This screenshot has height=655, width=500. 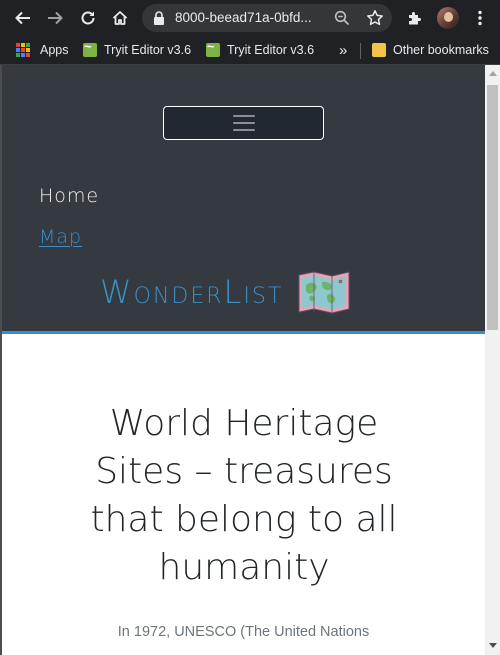 I want to click on hero-intro-text: In 1972, UNESCO (The United Nations, so click(x=243, y=632).